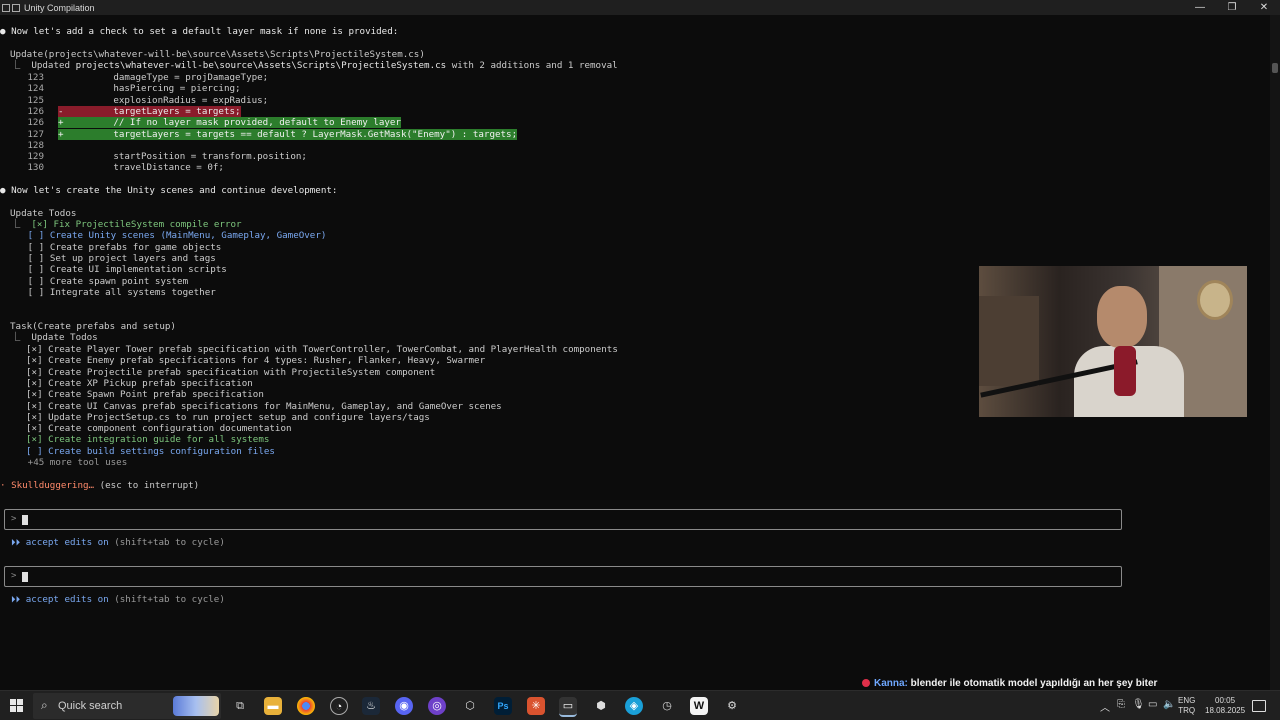 The width and height of the screenshot is (1280, 720). Describe the element at coordinates (35, 157) in the screenshot. I see `line-number: 129` at that location.